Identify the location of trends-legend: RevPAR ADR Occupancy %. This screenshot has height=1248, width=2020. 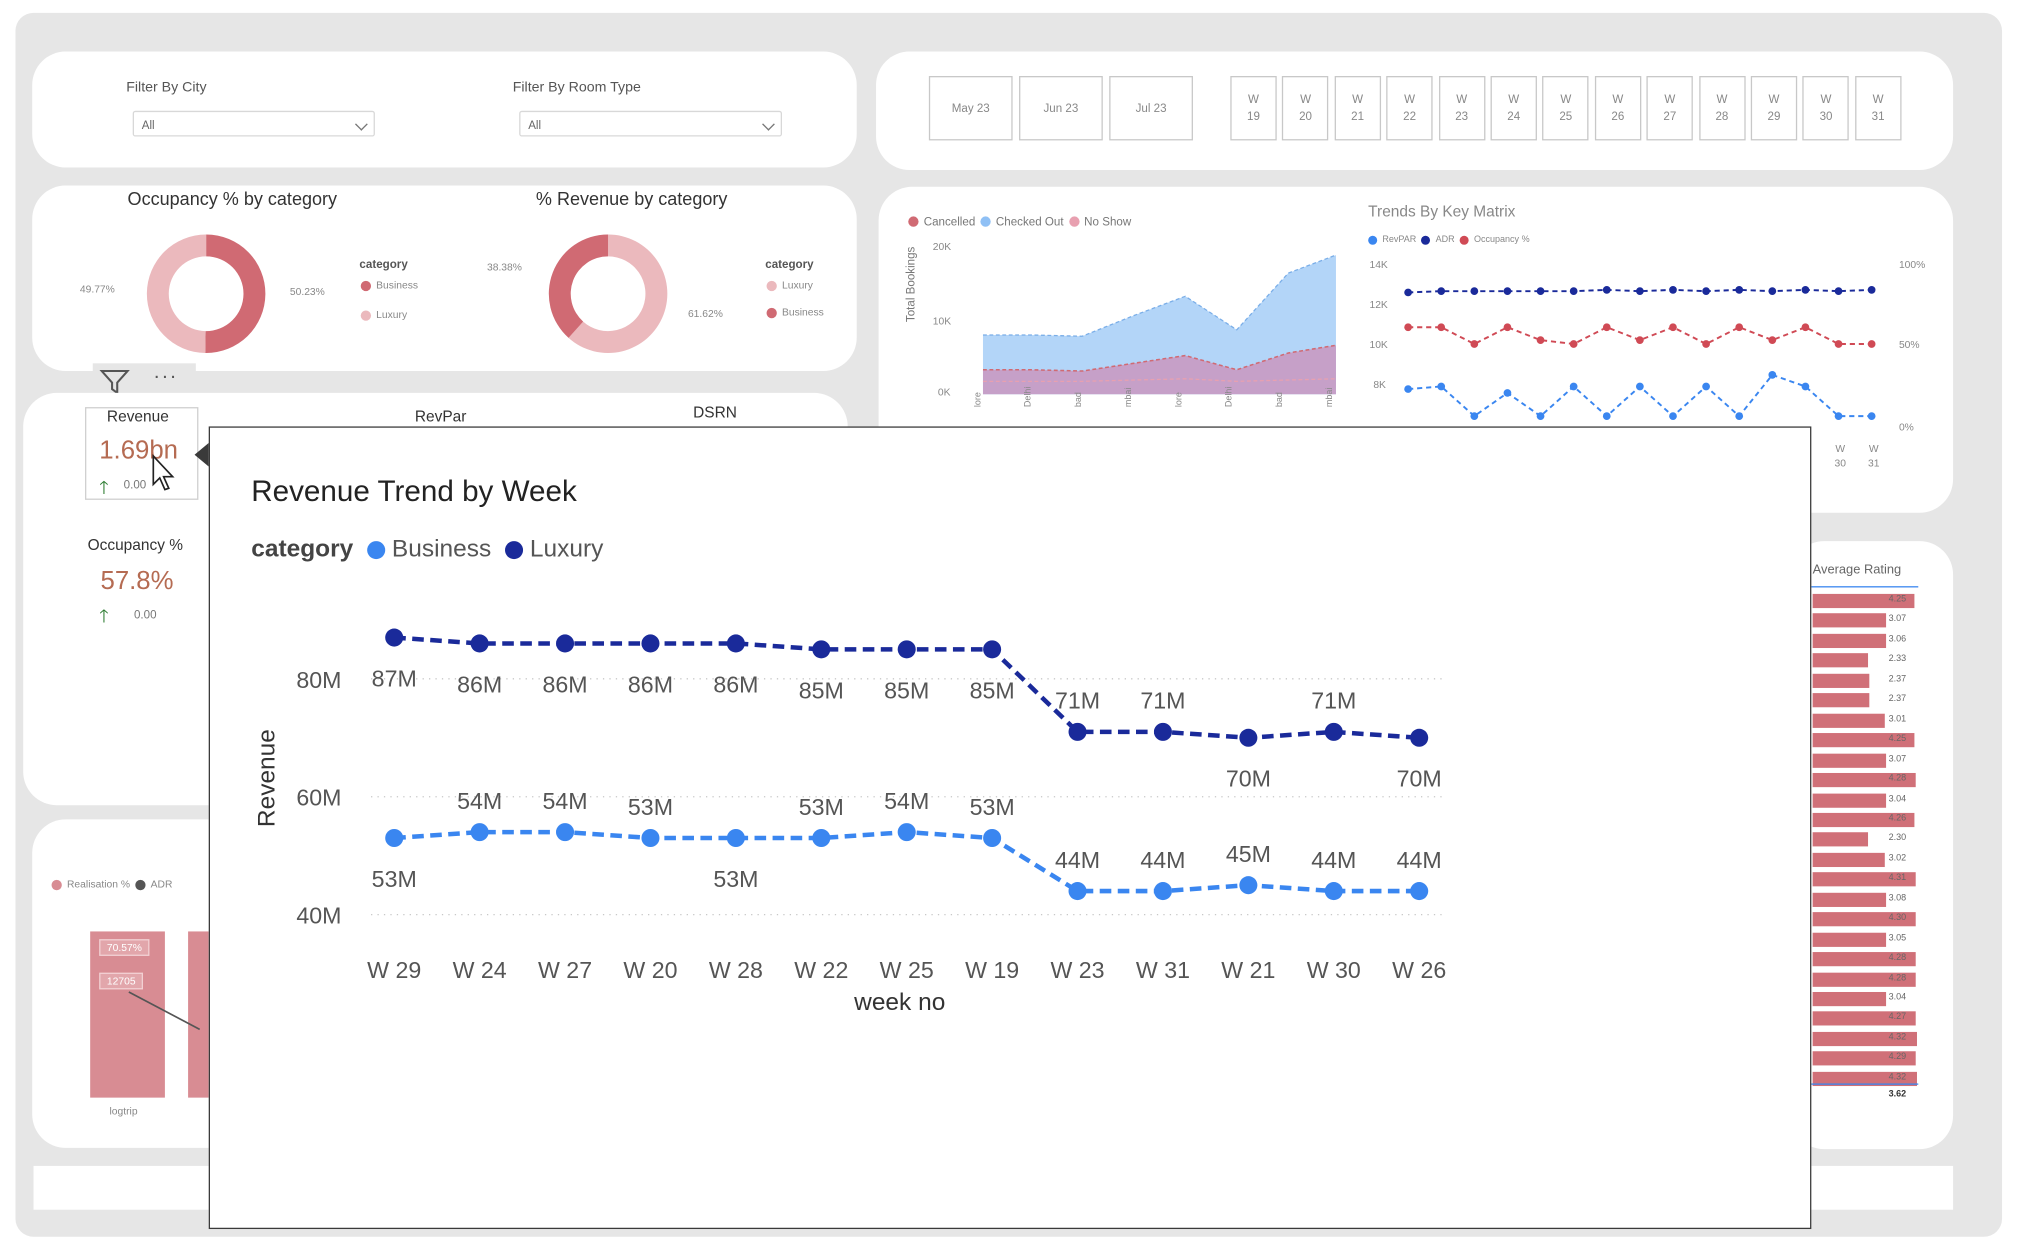
(1449, 240).